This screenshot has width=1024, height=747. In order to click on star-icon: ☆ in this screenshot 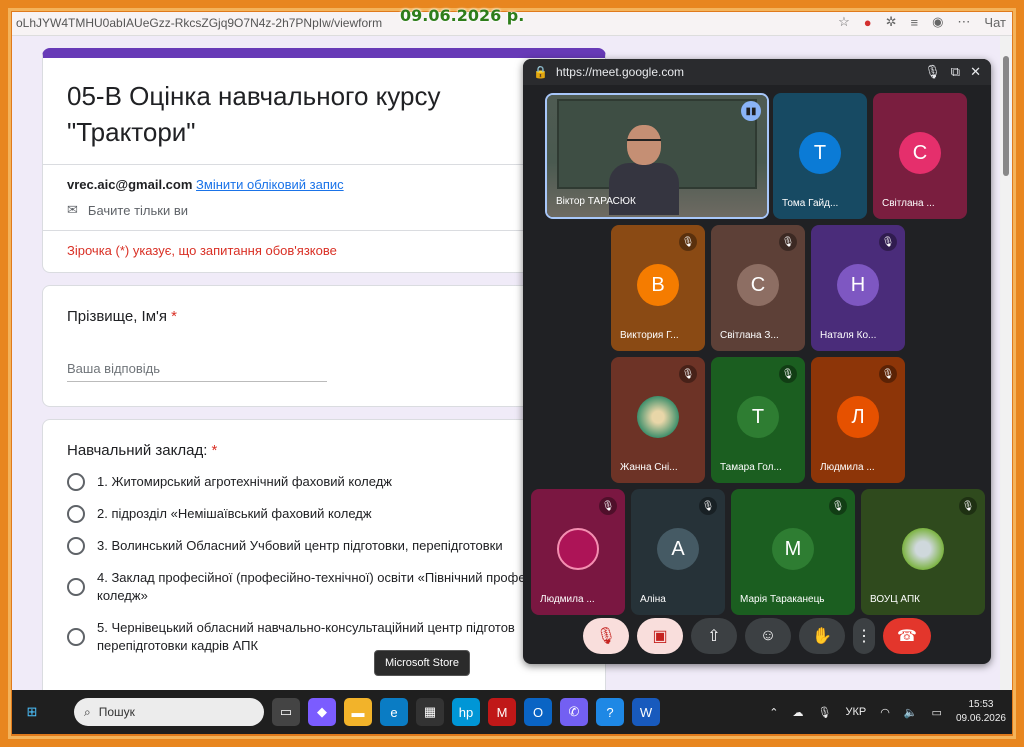, I will do `click(844, 22)`.